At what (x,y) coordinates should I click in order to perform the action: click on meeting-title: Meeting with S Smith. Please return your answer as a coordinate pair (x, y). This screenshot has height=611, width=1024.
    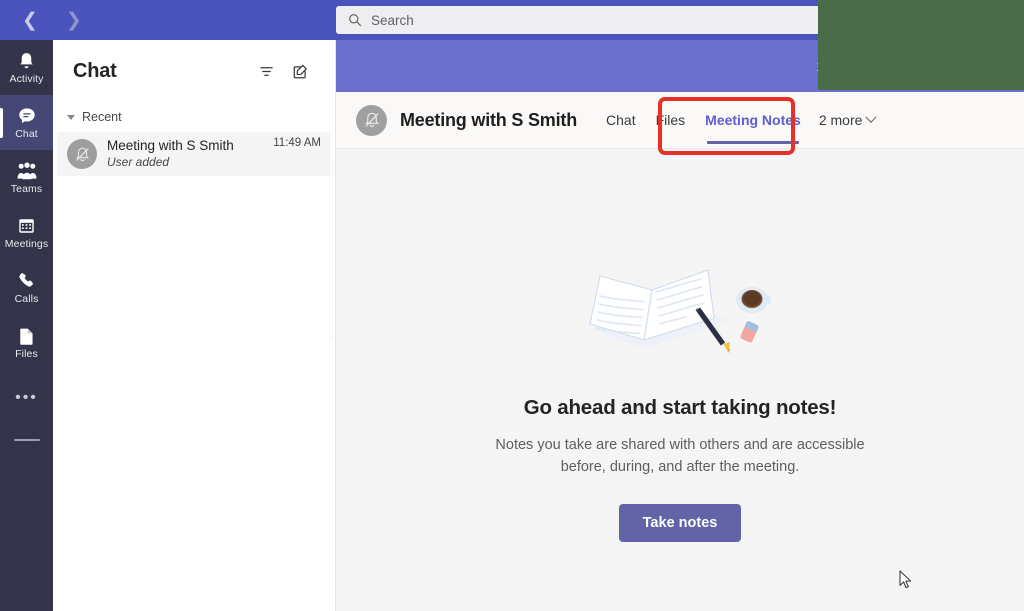
    Looking at the image, I should click on (489, 119).